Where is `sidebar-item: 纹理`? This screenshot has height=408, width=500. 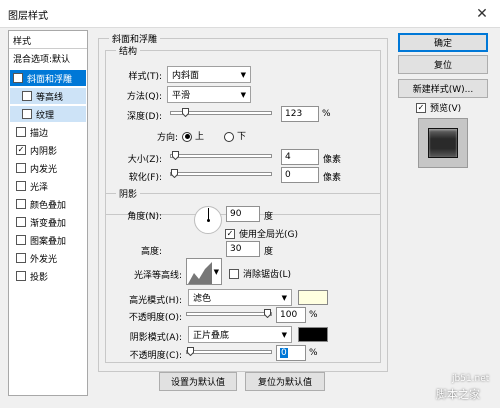
sidebar-item: 纹理 is located at coordinates (48, 114).